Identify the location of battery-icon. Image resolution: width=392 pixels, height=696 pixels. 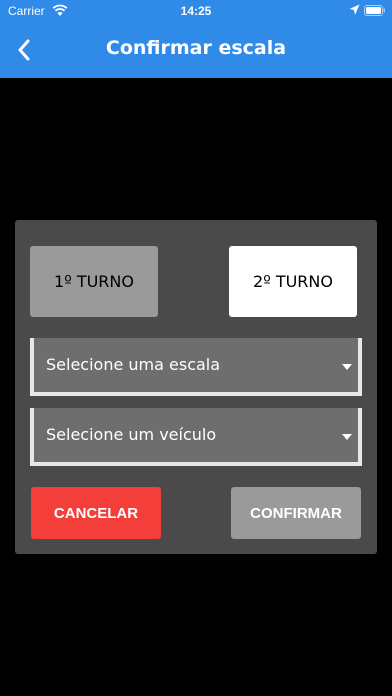
(374, 10).